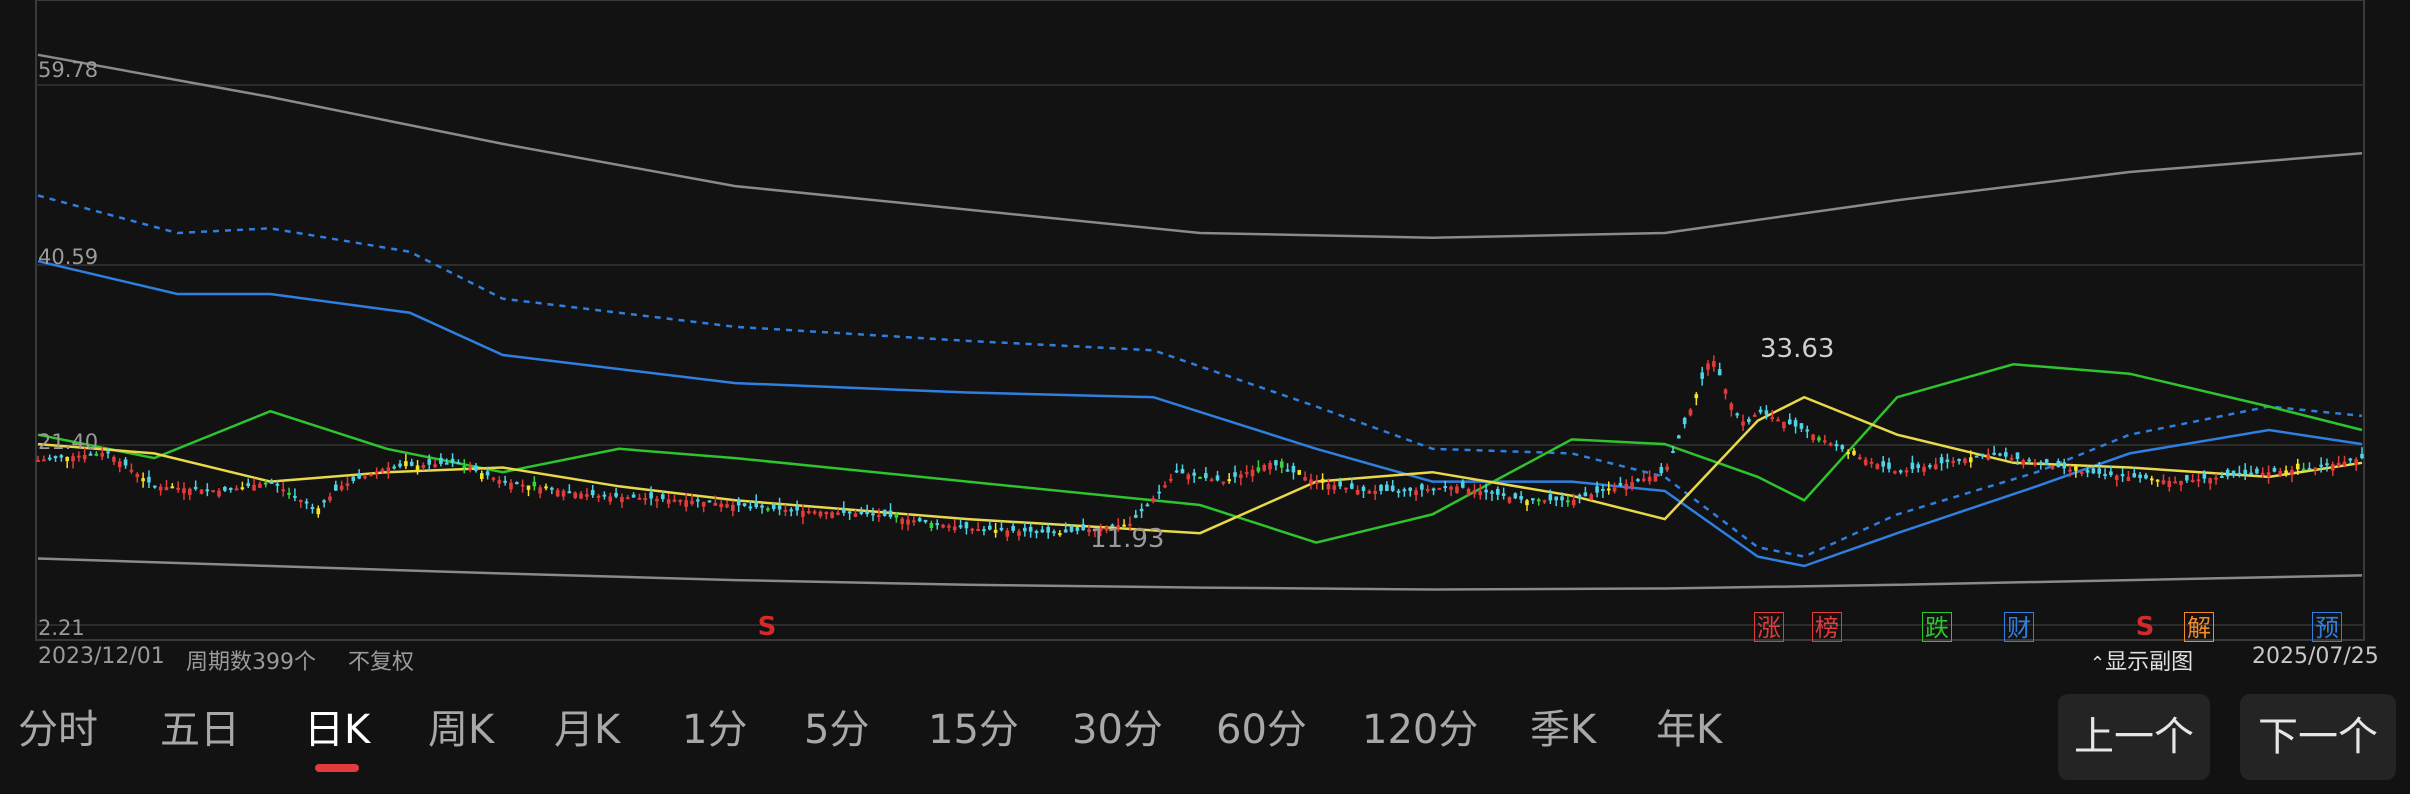  Describe the element at coordinates (1563, 730) in the screenshot. I see `tab-quarterly-k: 季K` at that location.